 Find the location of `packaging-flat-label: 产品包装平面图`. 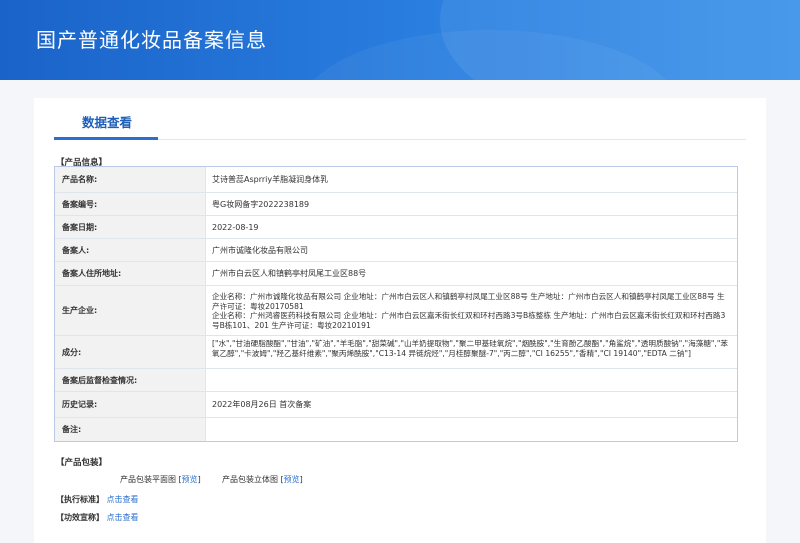

packaging-flat-label: 产品包装平面图 is located at coordinates (148, 479).